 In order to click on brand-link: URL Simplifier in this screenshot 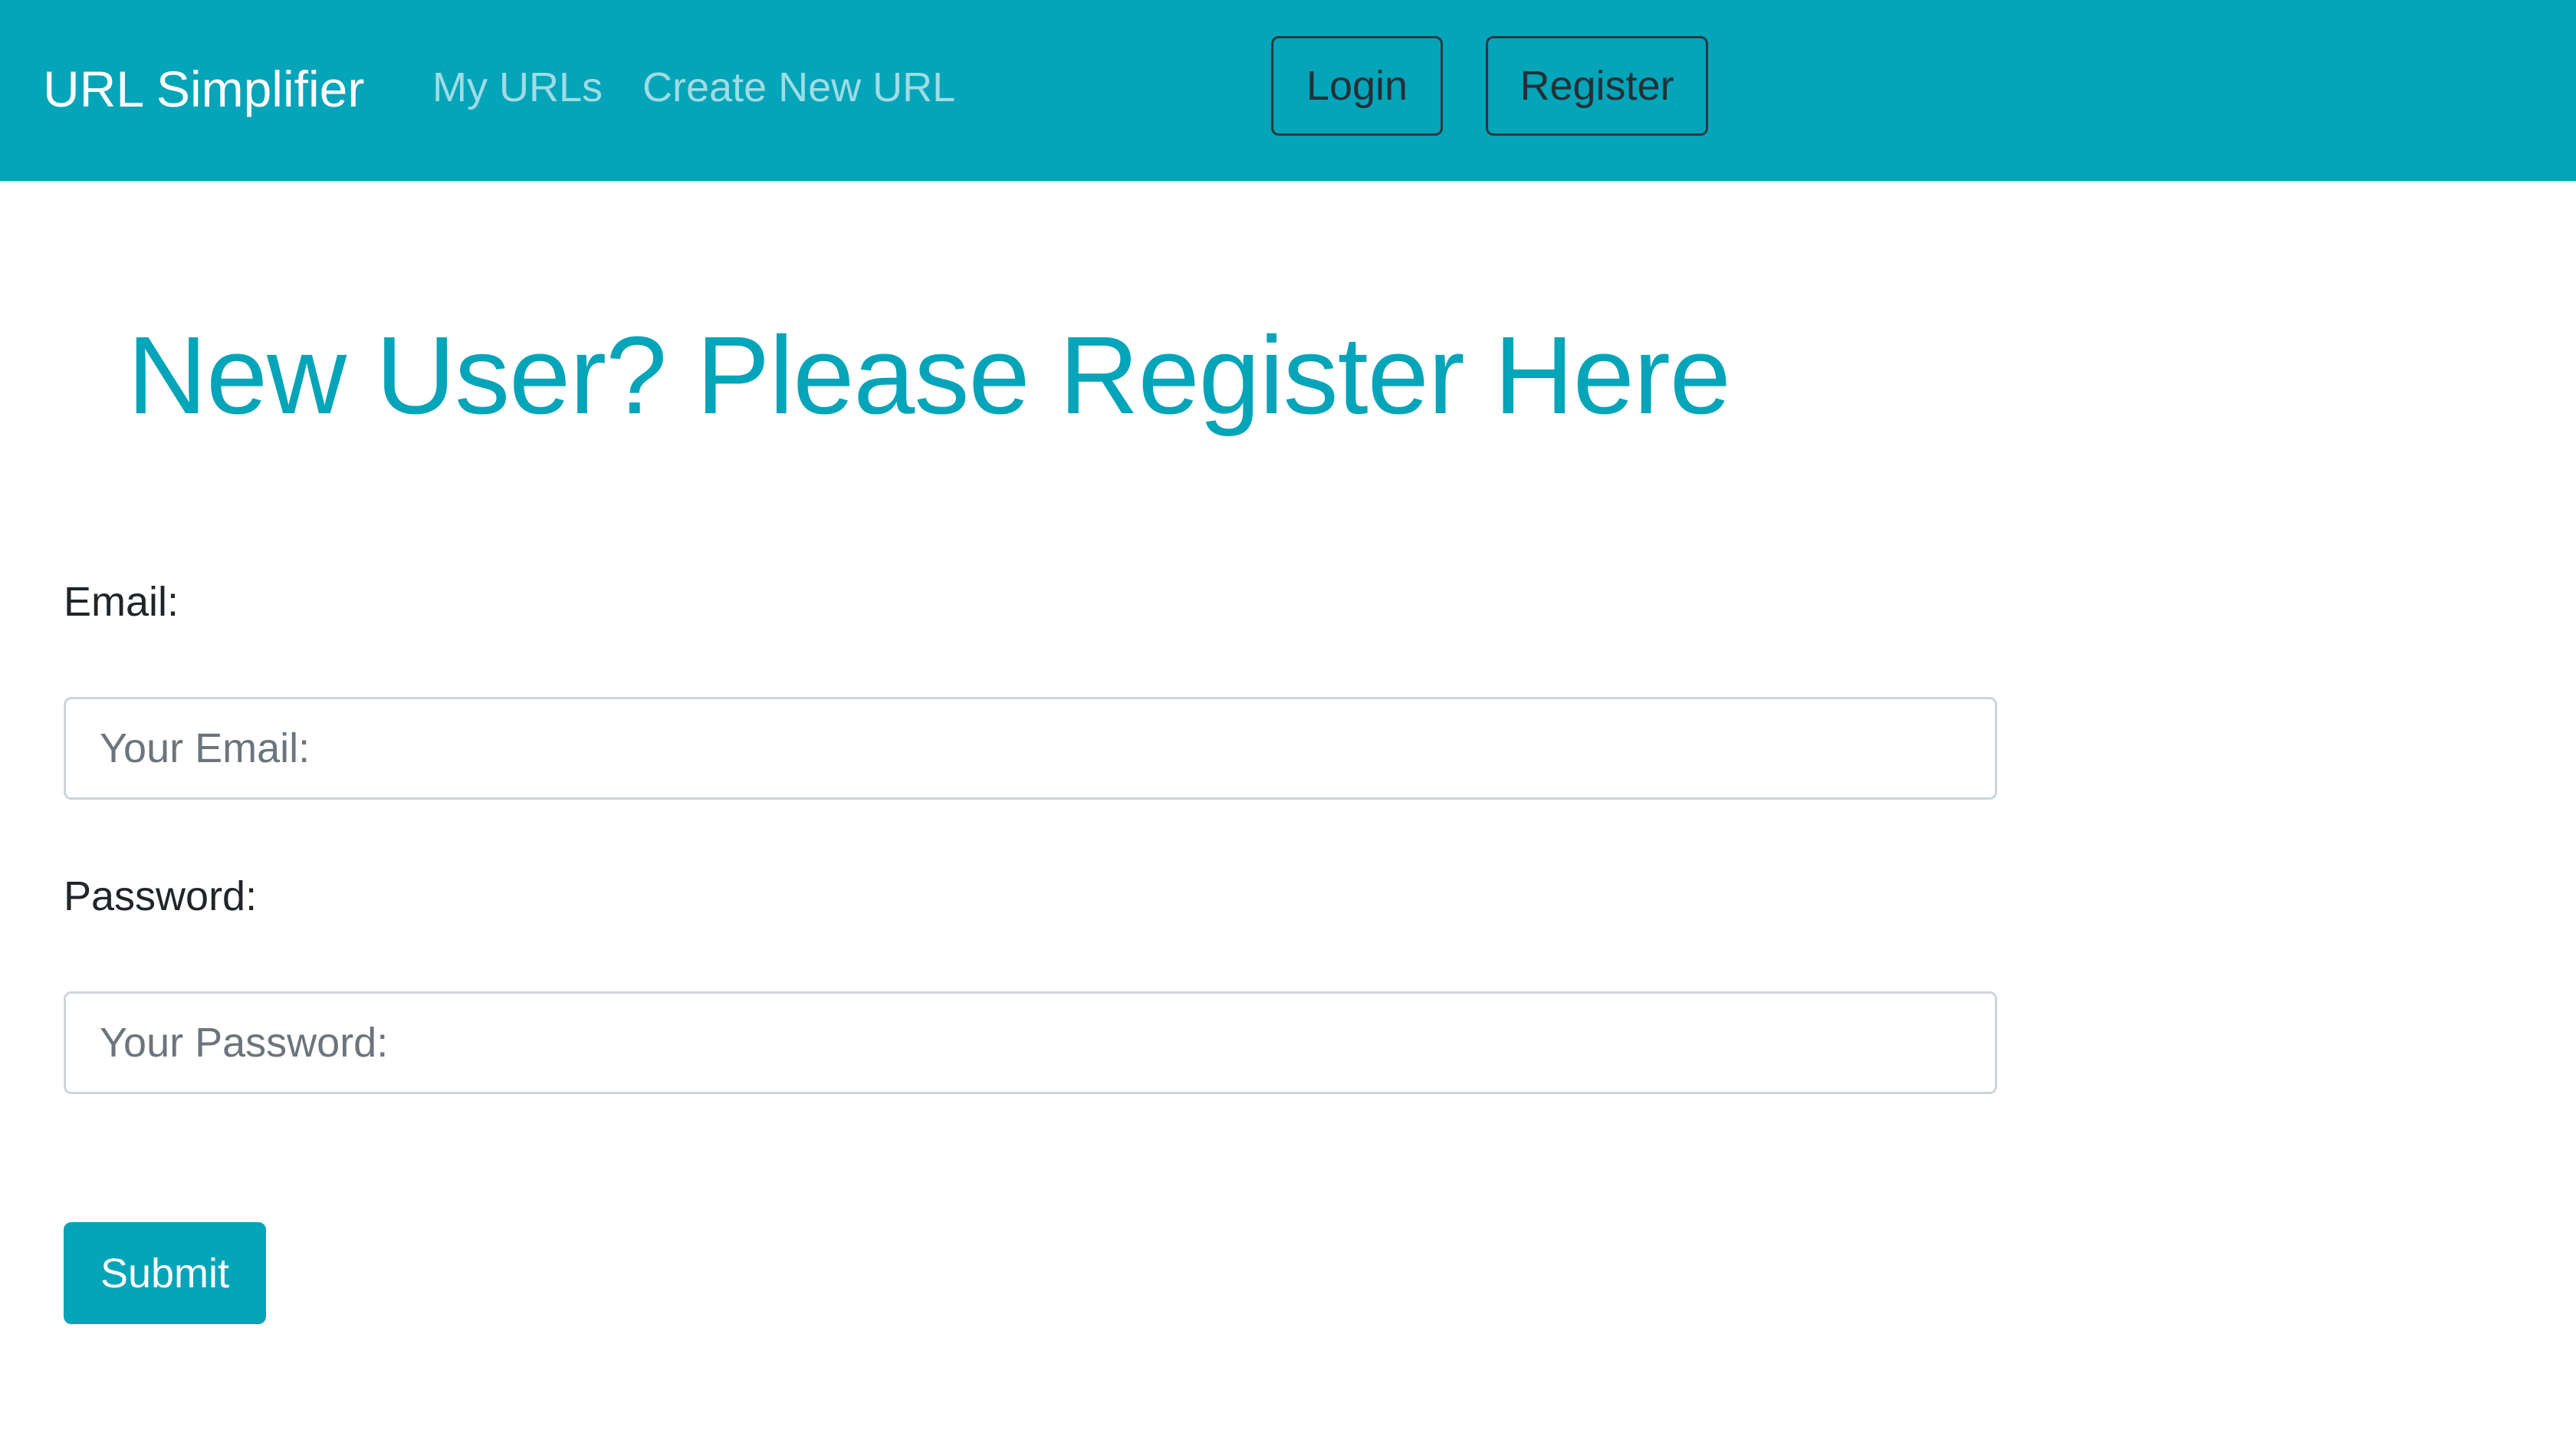, I will do `click(204, 89)`.